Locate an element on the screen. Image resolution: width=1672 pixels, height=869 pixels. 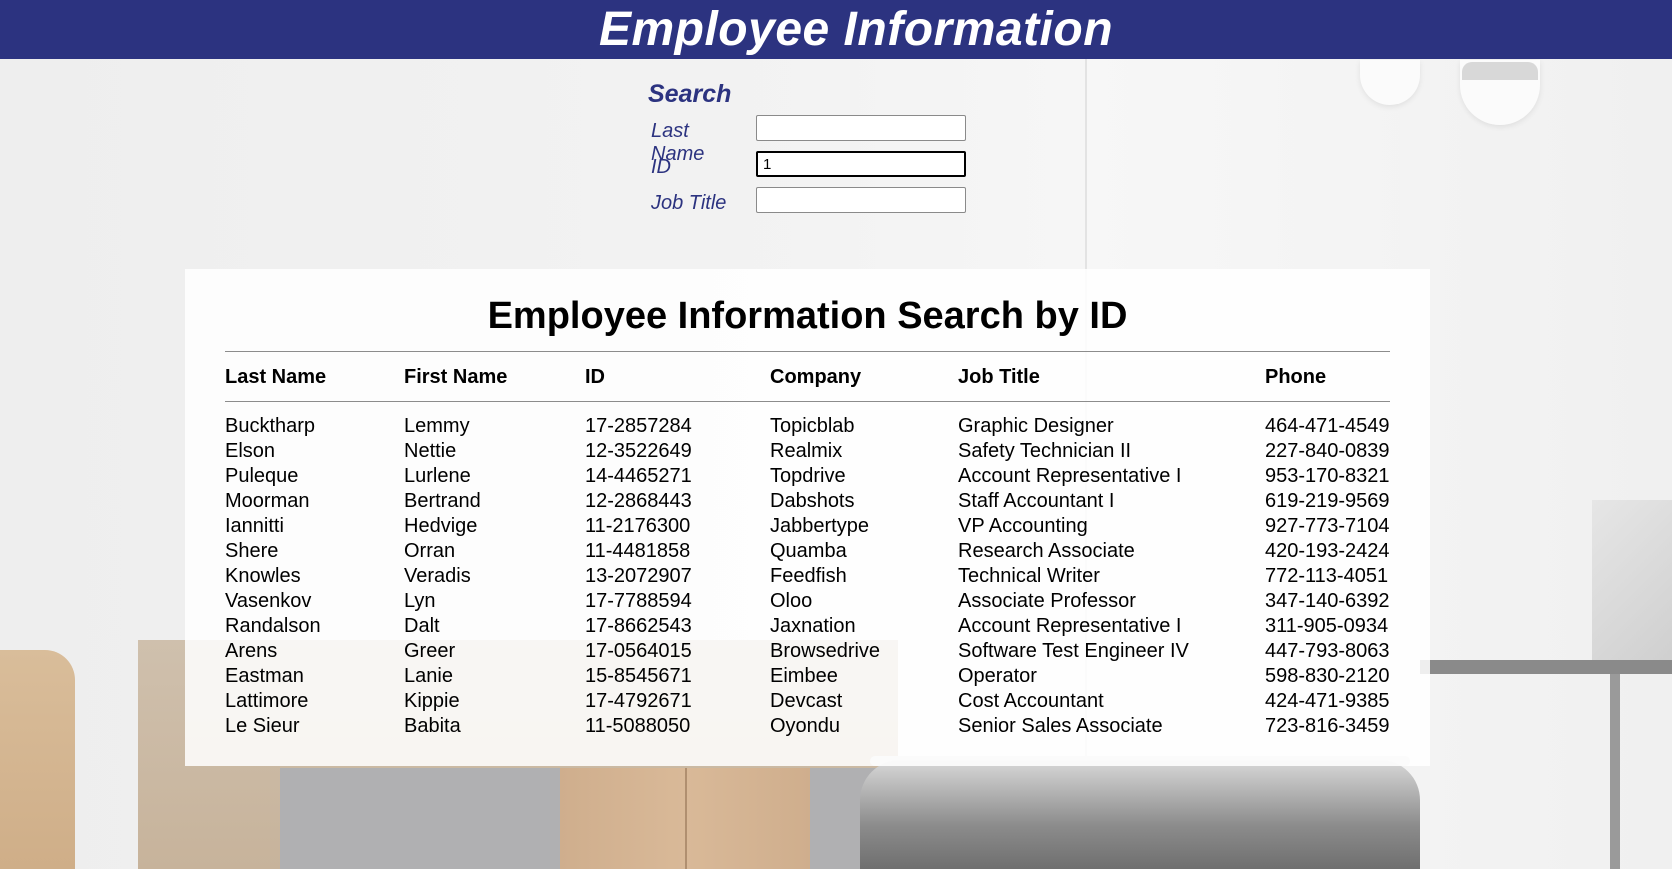
cell-job-title: Safety Technician II is located at coordinates (1045, 451).